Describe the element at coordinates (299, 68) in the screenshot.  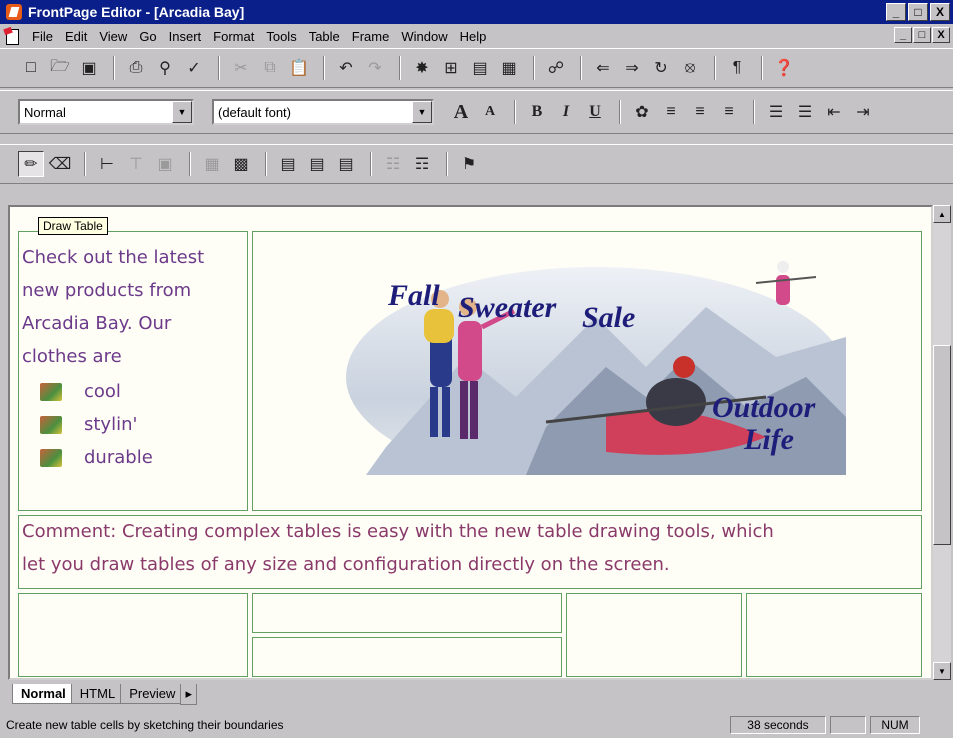
I see `paste-icon: 📋` at that location.